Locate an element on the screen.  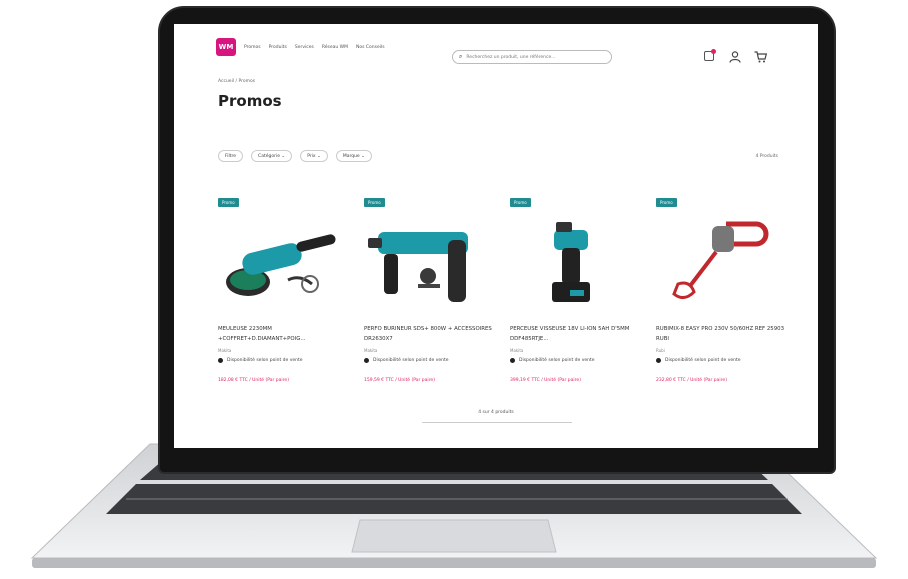
angle-grinder-image is located at coordinates (283, 260).